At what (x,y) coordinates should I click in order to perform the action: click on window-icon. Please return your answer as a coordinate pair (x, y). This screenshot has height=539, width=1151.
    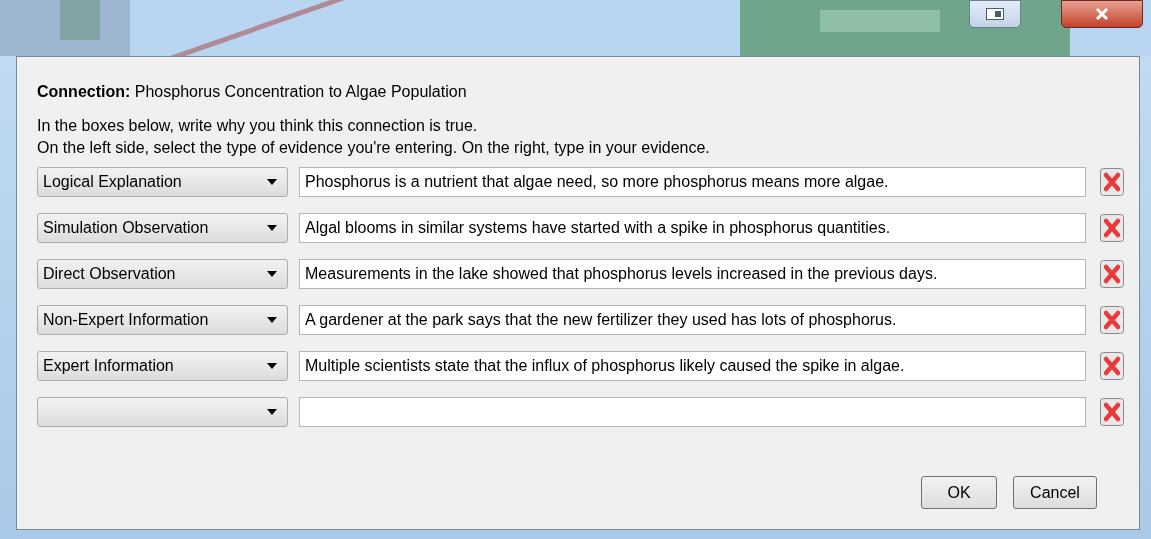
    Looking at the image, I should click on (995, 14).